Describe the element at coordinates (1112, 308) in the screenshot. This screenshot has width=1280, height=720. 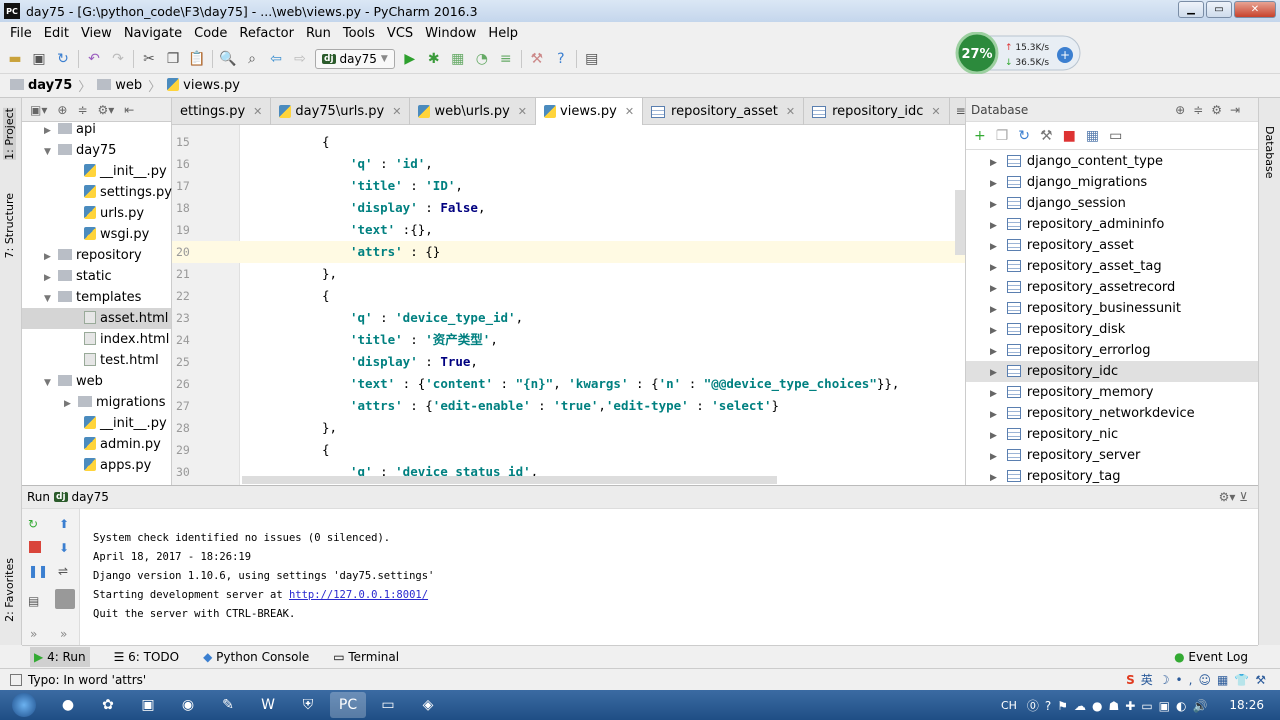
I see `db-table-item: ▶ repository_businessunit` at that location.